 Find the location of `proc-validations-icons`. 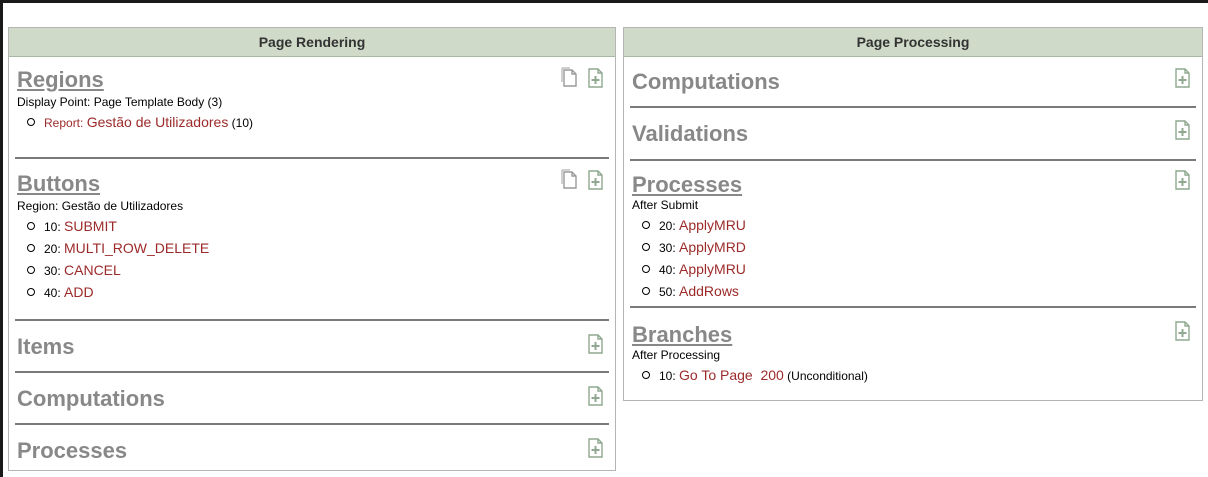

proc-validations-icons is located at coordinates (1183, 130).